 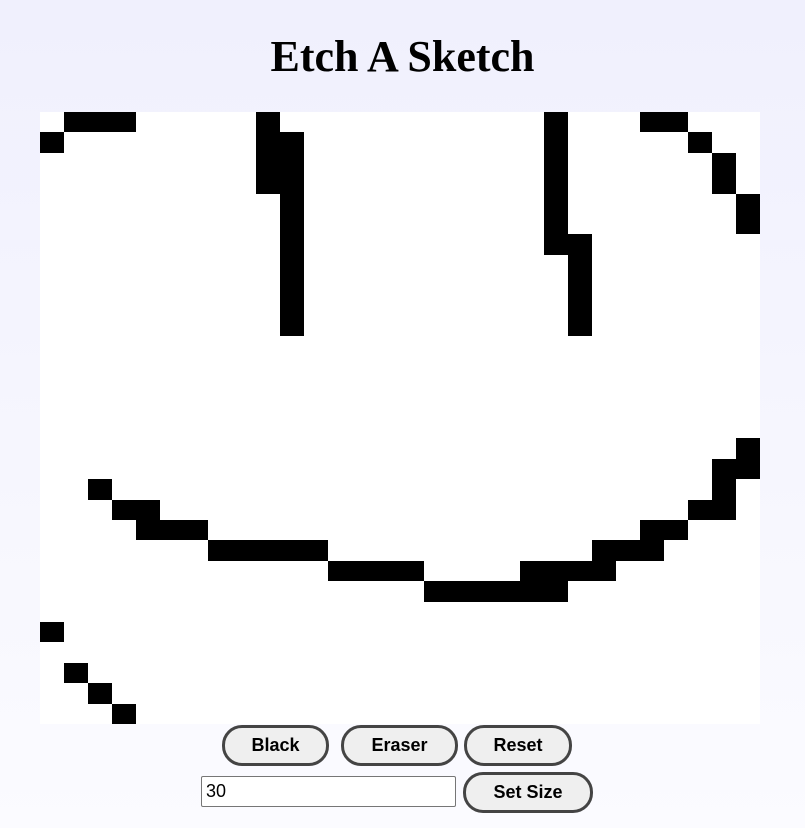 I want to click on grid-size-input, so click(x=328, y=791).